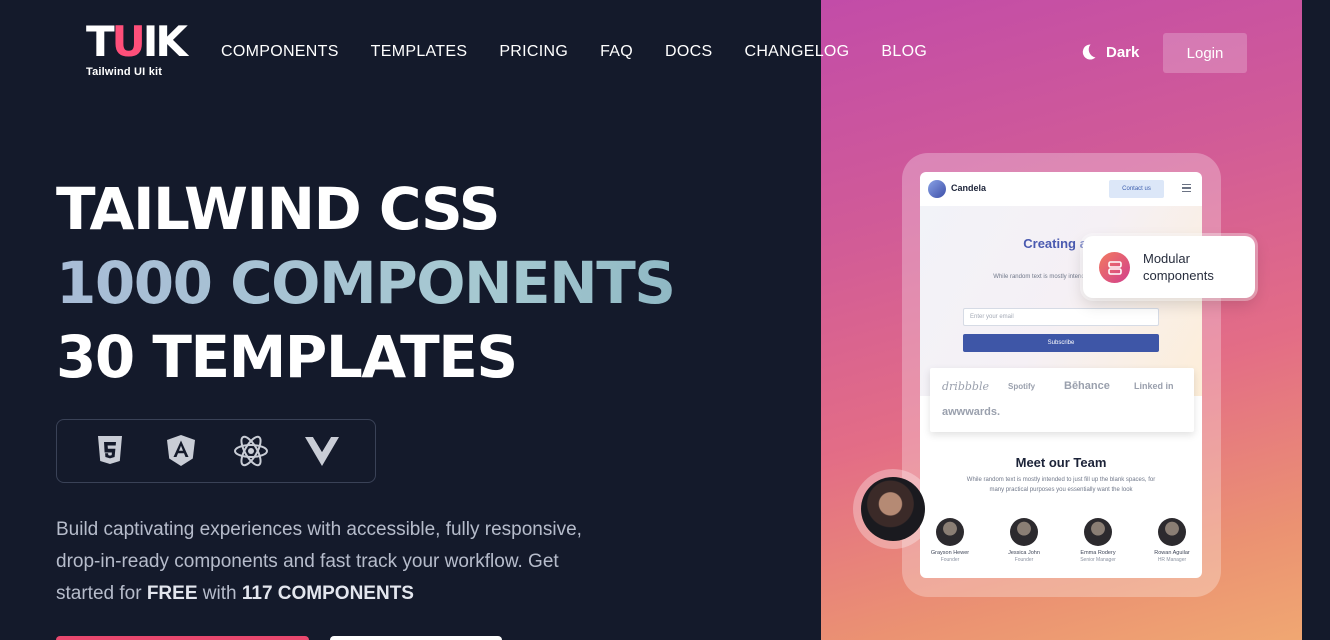  Describe the element at coordinates (1172, 553) in the screenshot. I see `member-name: Rowan Aguilar` at that location.